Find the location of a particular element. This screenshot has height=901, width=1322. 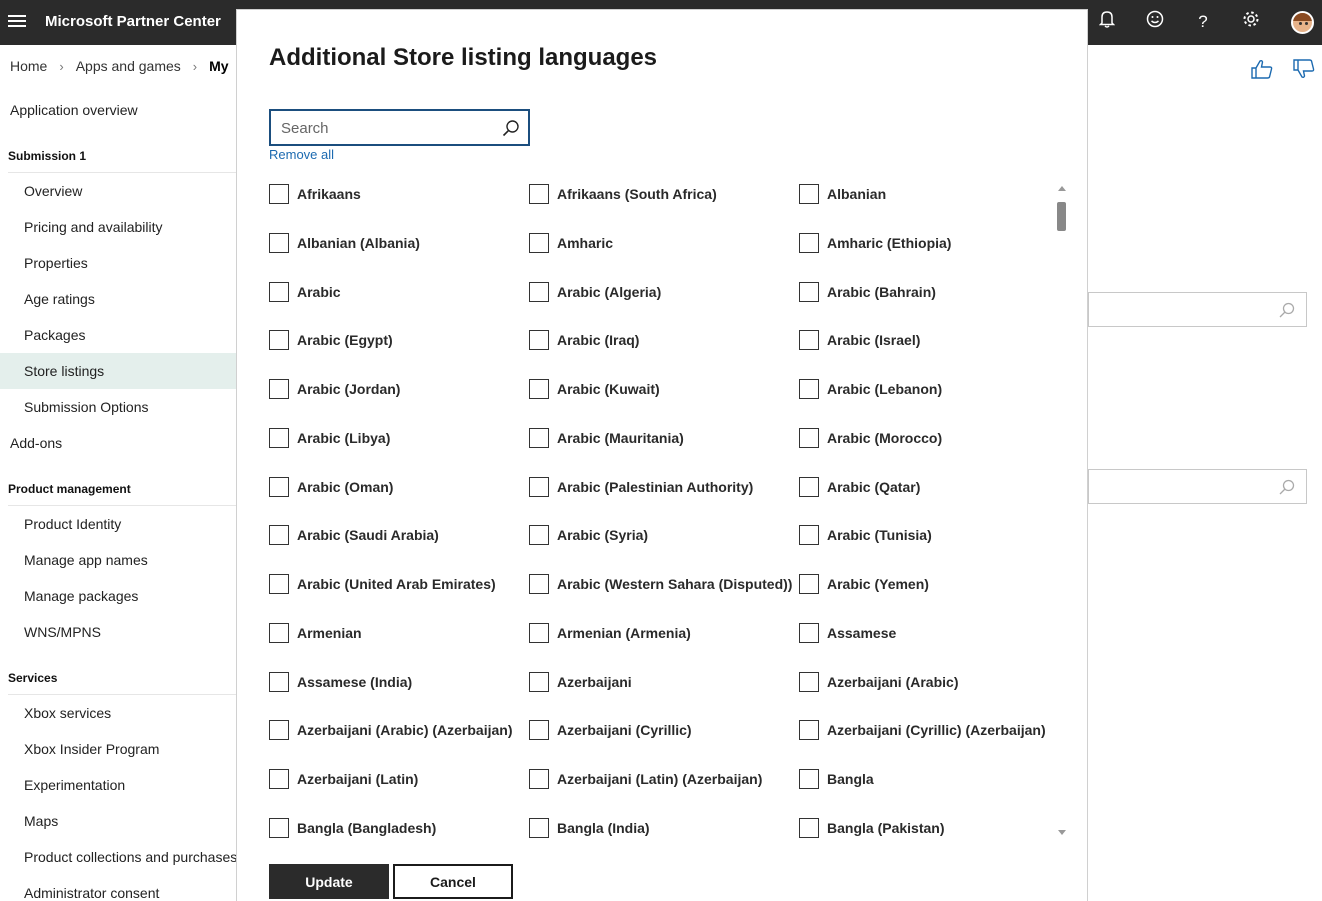

sidebar-item-application-overview: Application overview is located at coordinates (118, 110).